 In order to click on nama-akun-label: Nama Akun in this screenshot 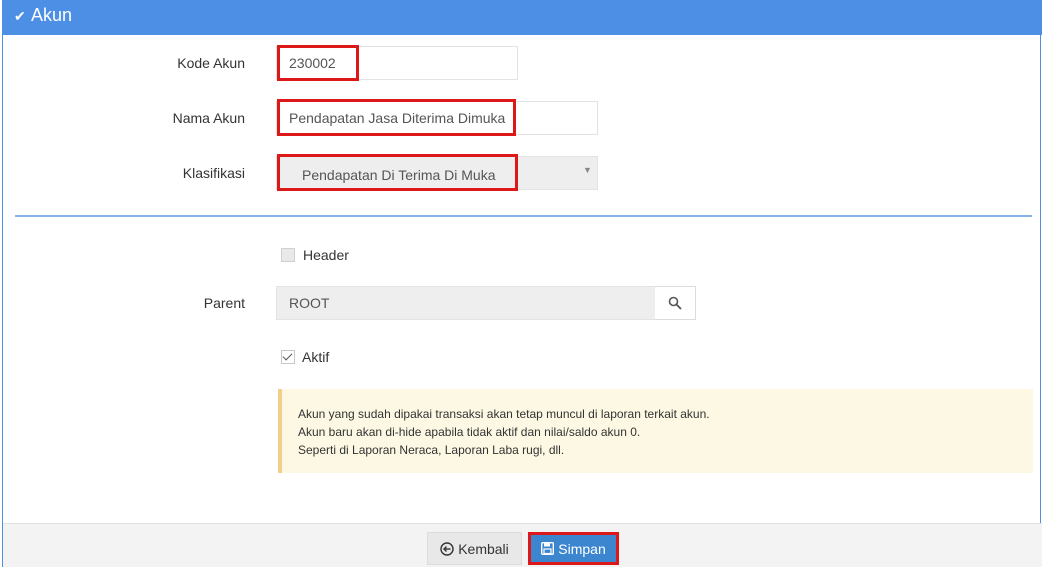, I will do `click(208, 118)`.